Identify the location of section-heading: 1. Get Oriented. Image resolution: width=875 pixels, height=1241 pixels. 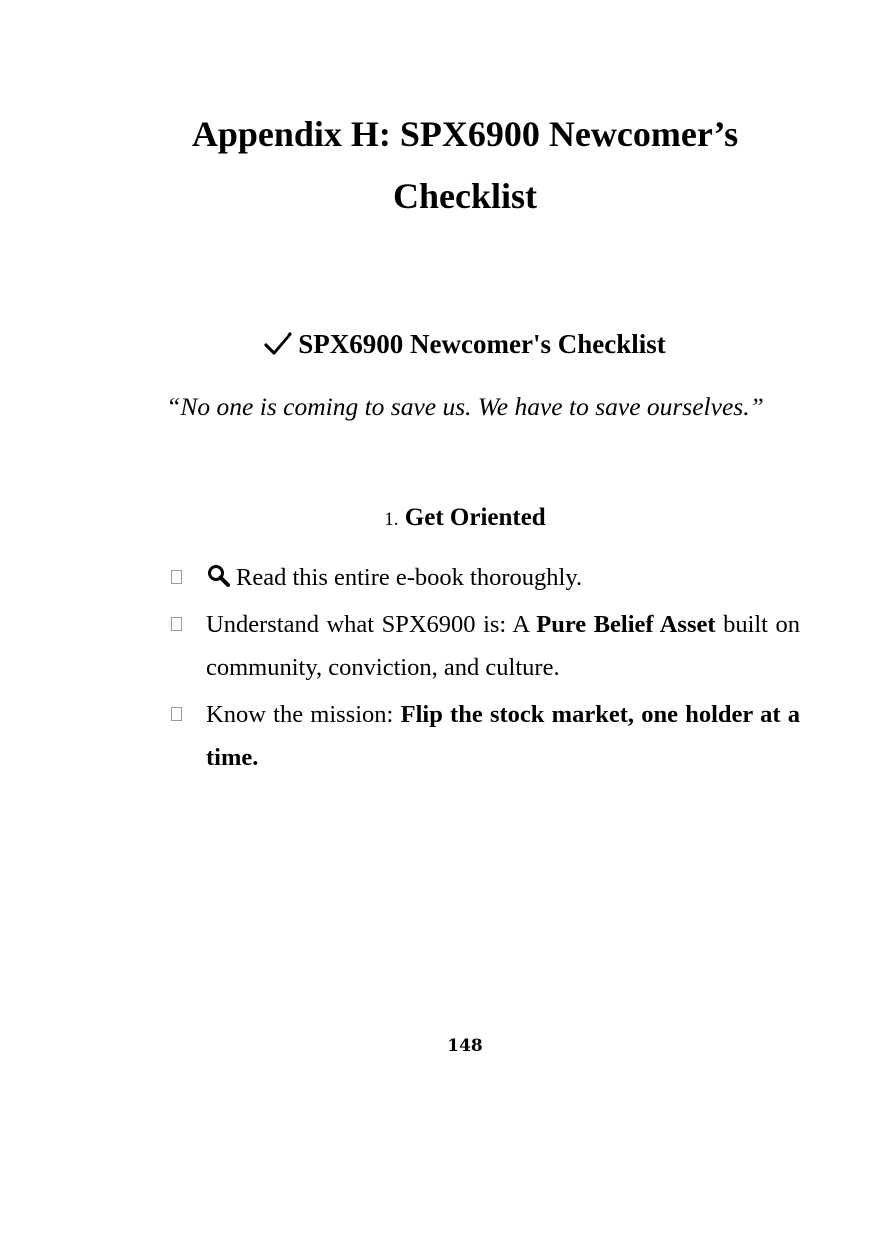
(465, 519).